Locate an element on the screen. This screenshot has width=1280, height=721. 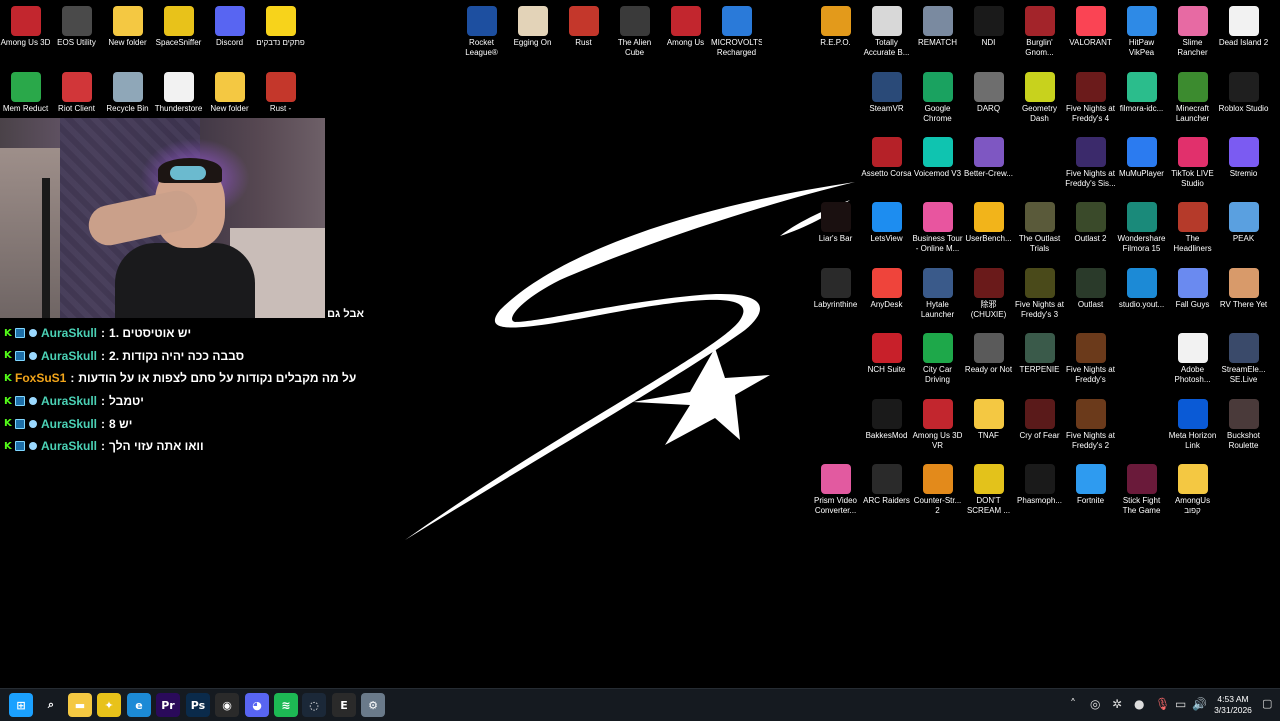
start-icon: ⊞ is located at coordinates (21, 705).